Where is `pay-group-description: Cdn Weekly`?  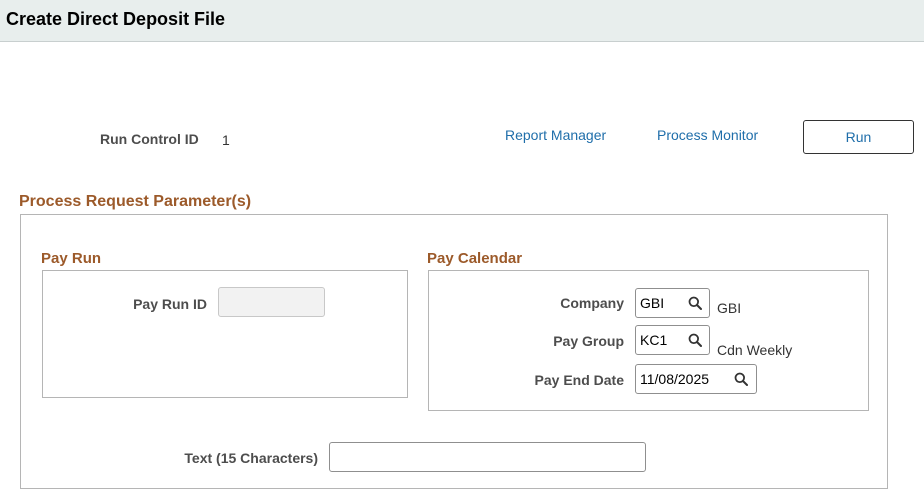 pay-group-description: Cdn Weekly is located at coordinates (755, 350).